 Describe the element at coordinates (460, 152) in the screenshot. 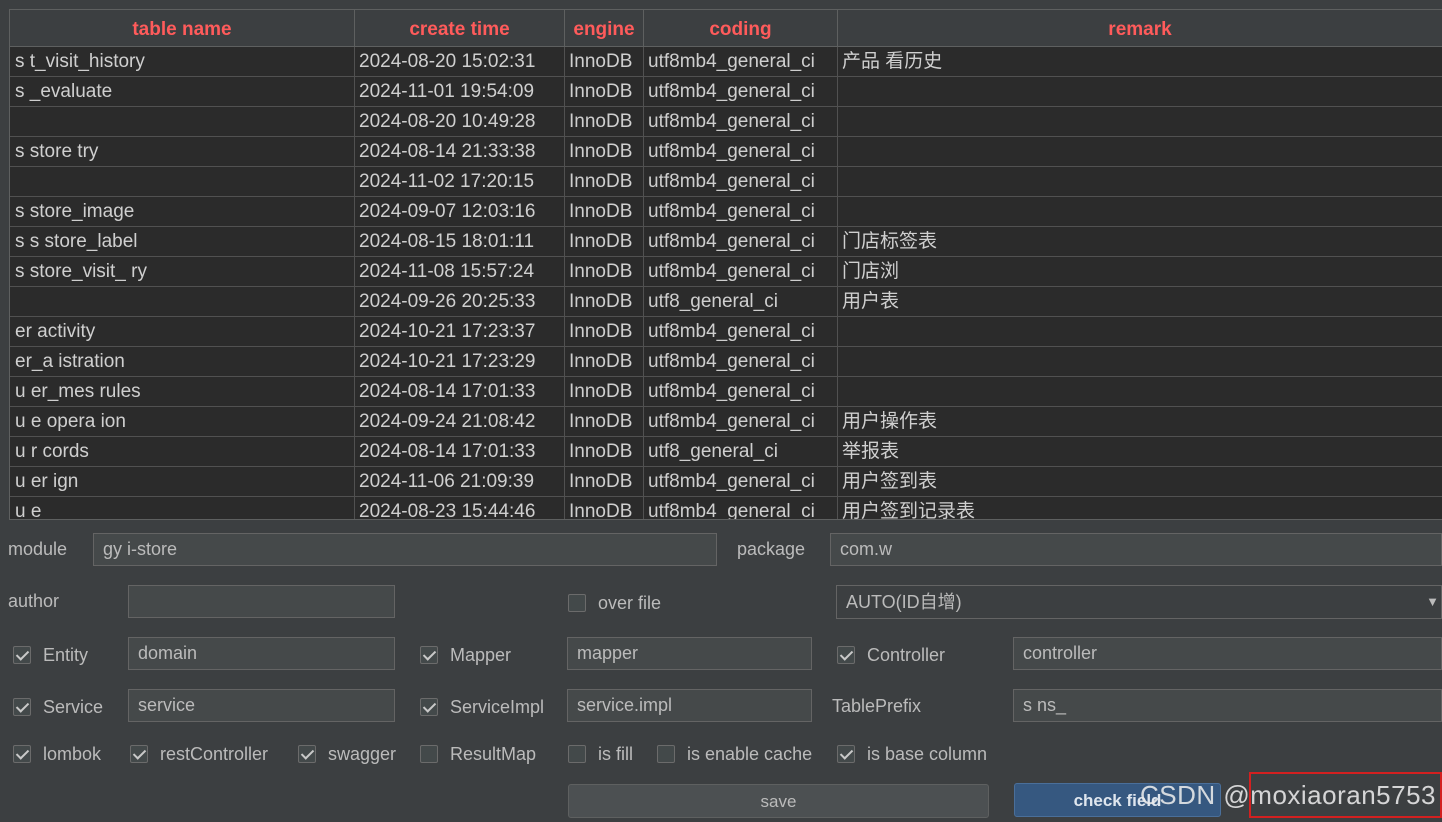

I see `cell-create-time: 2024-08-14 21:33:38` at that location.